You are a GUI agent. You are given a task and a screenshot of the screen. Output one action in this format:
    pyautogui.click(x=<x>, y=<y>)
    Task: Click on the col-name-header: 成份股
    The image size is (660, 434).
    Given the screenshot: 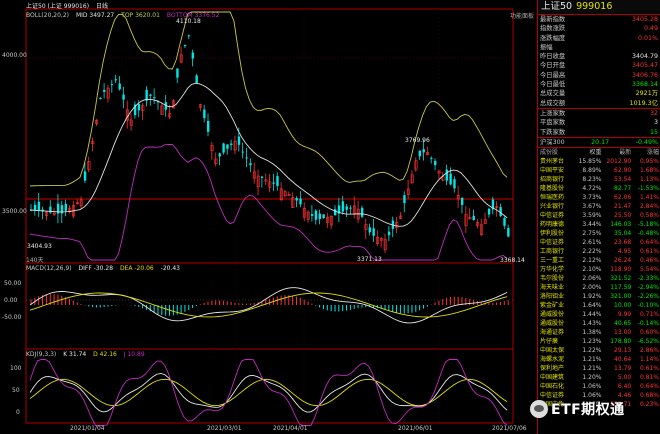 What is the action you would take?
    pyautogui.click(x=559, y=152)
    